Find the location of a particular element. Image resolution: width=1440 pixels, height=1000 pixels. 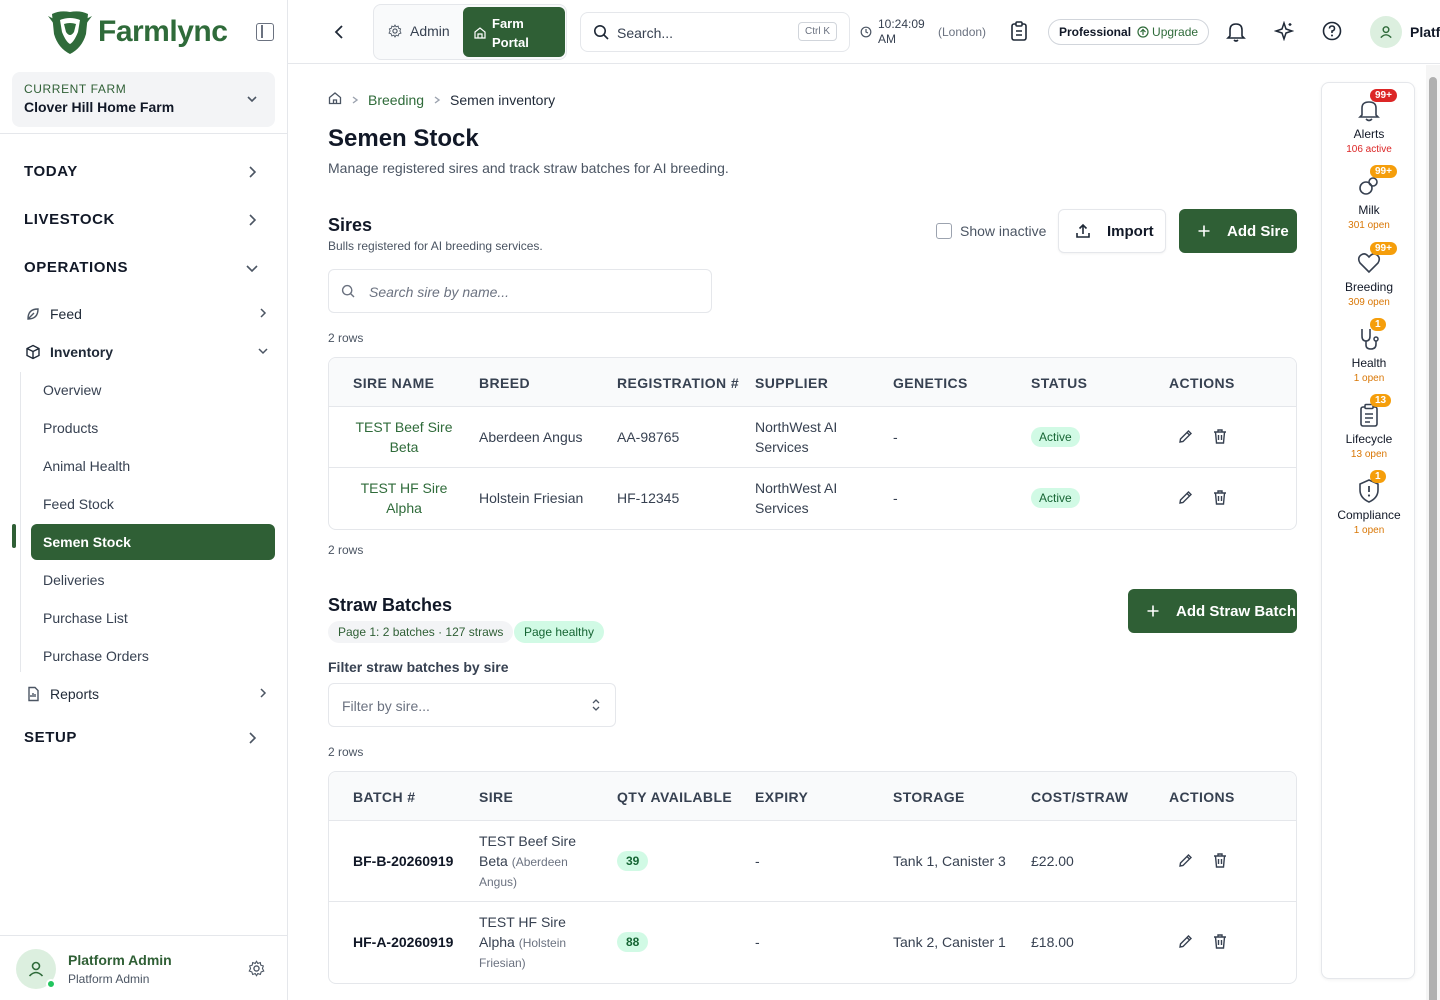

nav-inventory: Inventory is located at coordinates (68, 352).